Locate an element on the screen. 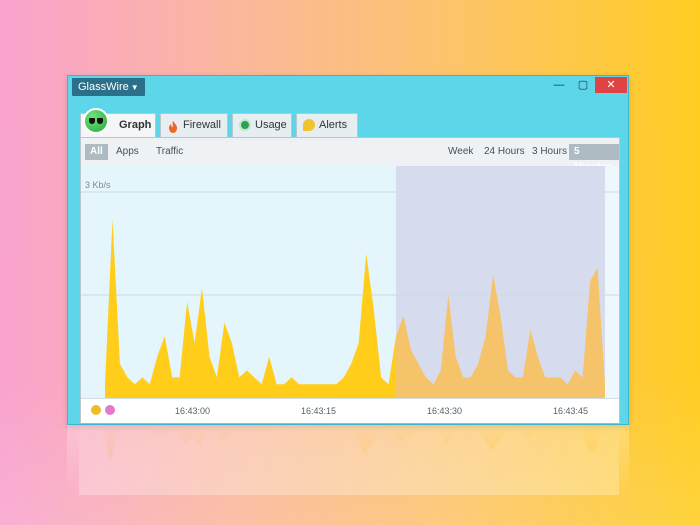 Image resolution: width=700 pixels, height=525 pixels. close-button: ✕ is located at coordinates (611, 85).